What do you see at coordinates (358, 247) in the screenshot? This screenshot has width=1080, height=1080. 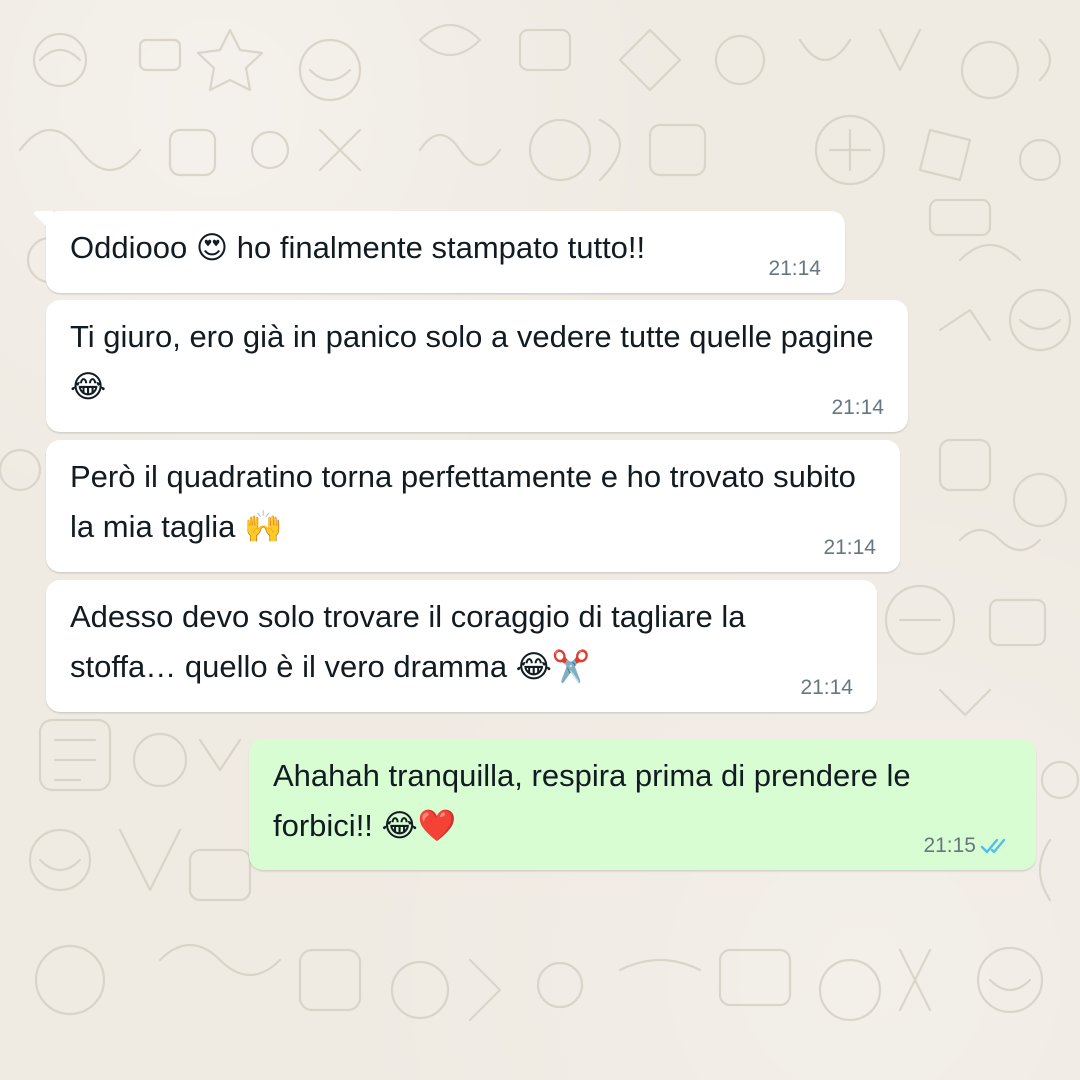 I see `message-text: Oddiooo 😍 ho finalmente stampato tutto!!` at bounding box center [358, 247].